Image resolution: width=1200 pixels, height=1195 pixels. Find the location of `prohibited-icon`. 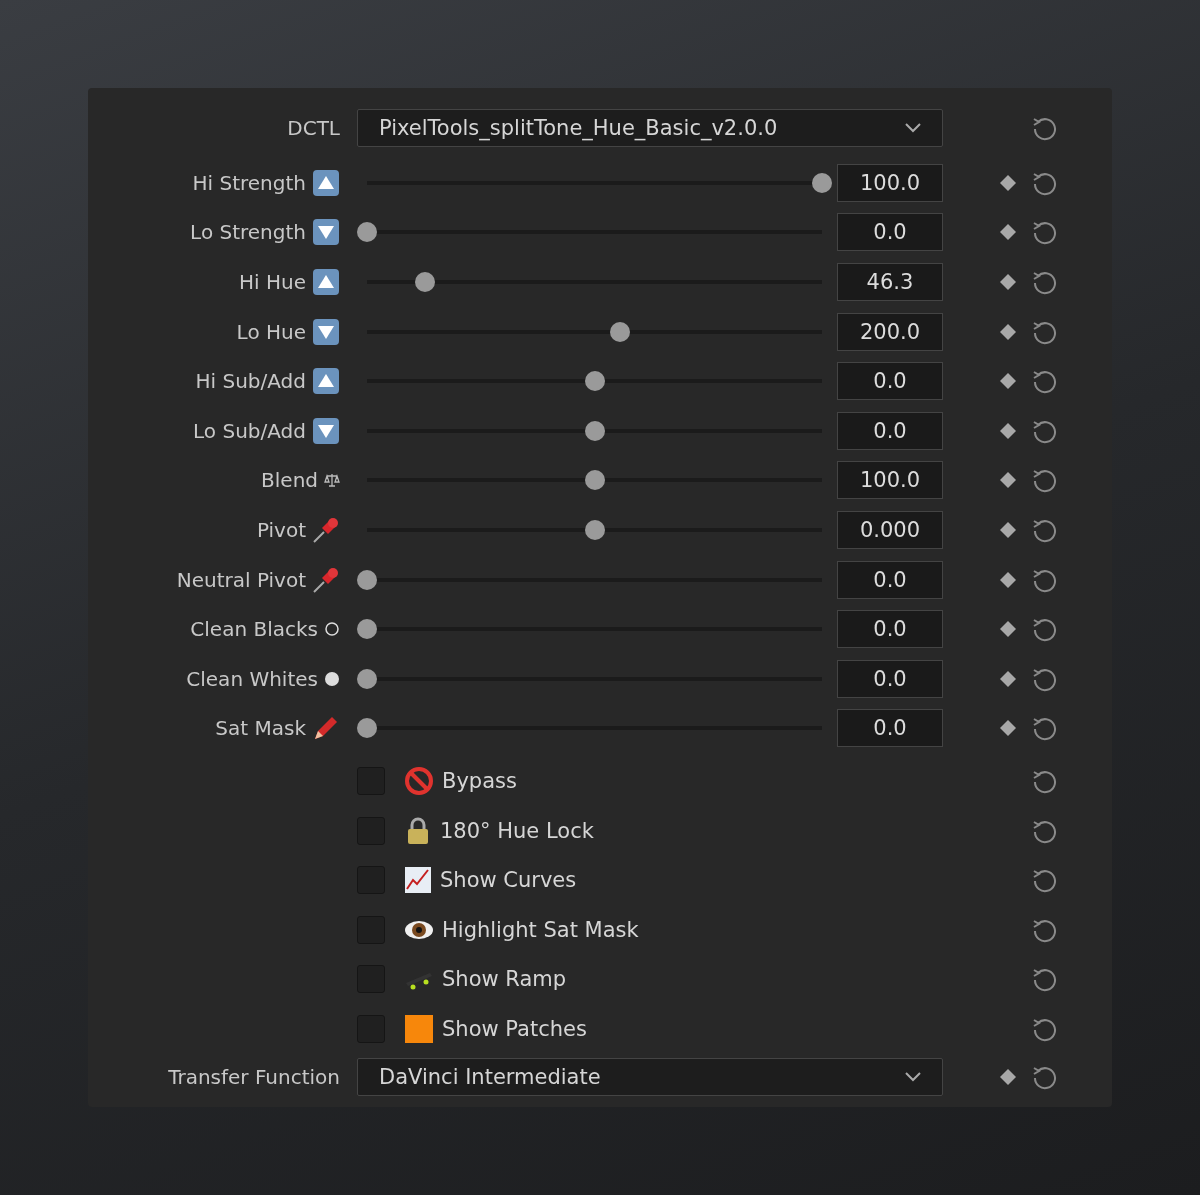

prohibited-icon is located at coordinates (419, 780).